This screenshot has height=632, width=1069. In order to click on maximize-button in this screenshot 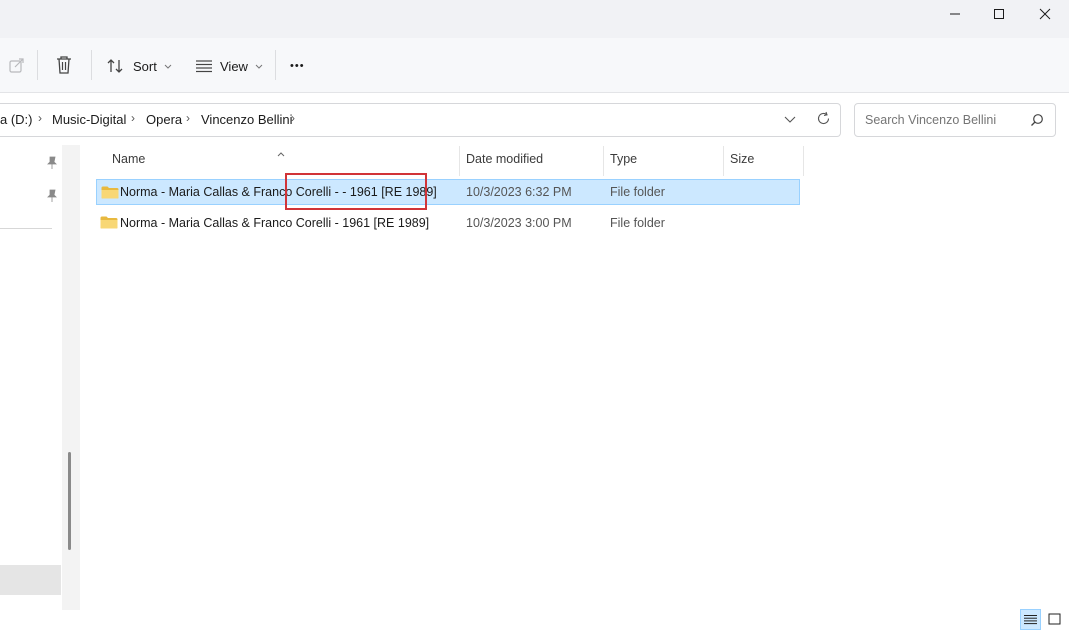, I will do `click(999, 14)`.